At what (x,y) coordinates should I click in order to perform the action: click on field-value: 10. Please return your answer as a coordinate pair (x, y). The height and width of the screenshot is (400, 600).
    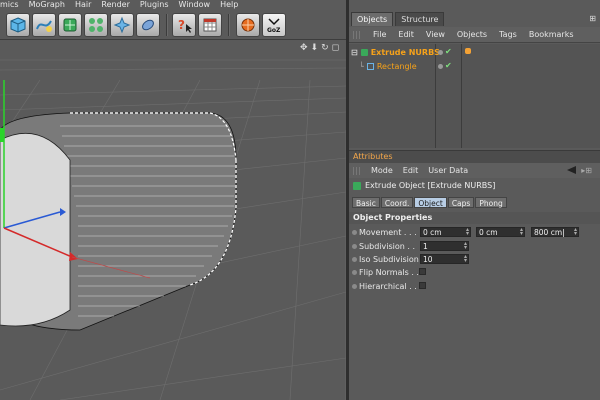
    Looking at the image, I should click on (428, 259).